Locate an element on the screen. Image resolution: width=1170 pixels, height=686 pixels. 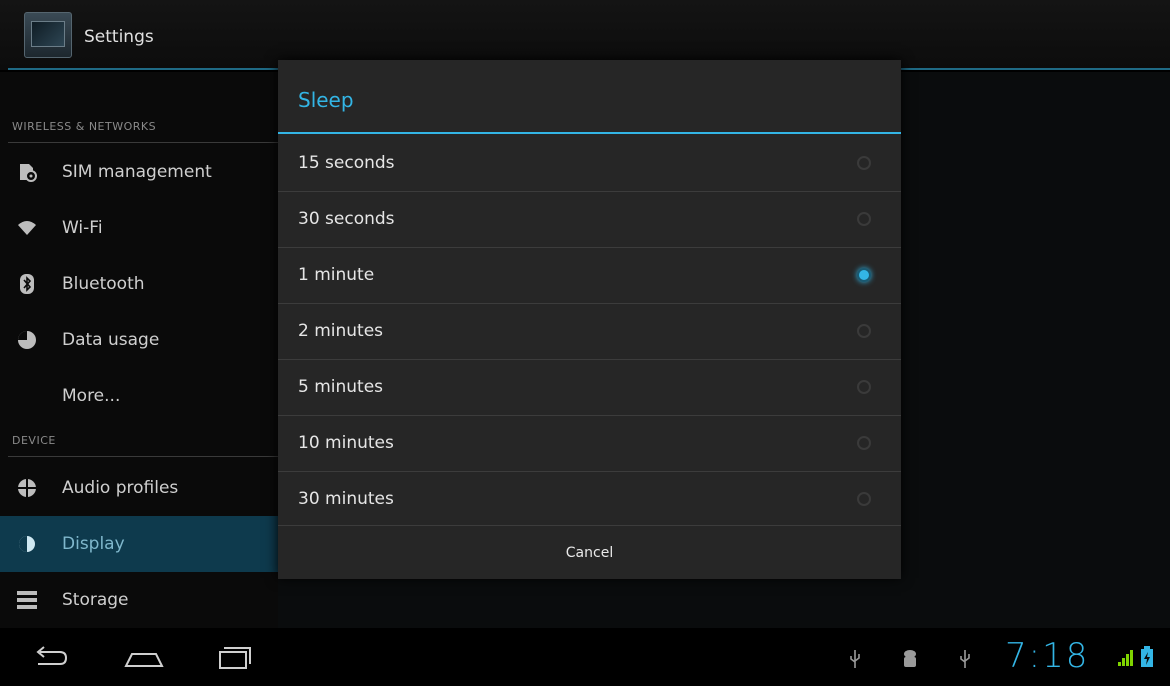
option-2-minutes: 2 minutes is located at coordinates (589, 331).